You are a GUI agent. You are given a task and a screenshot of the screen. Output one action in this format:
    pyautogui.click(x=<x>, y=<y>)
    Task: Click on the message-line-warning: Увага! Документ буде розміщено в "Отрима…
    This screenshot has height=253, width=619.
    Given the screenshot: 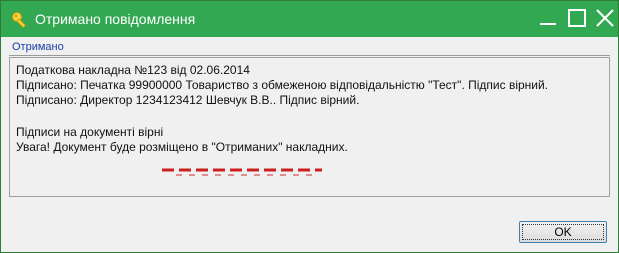 What is the action you would take?
    pyautogui.click(x=182, y=147)
    